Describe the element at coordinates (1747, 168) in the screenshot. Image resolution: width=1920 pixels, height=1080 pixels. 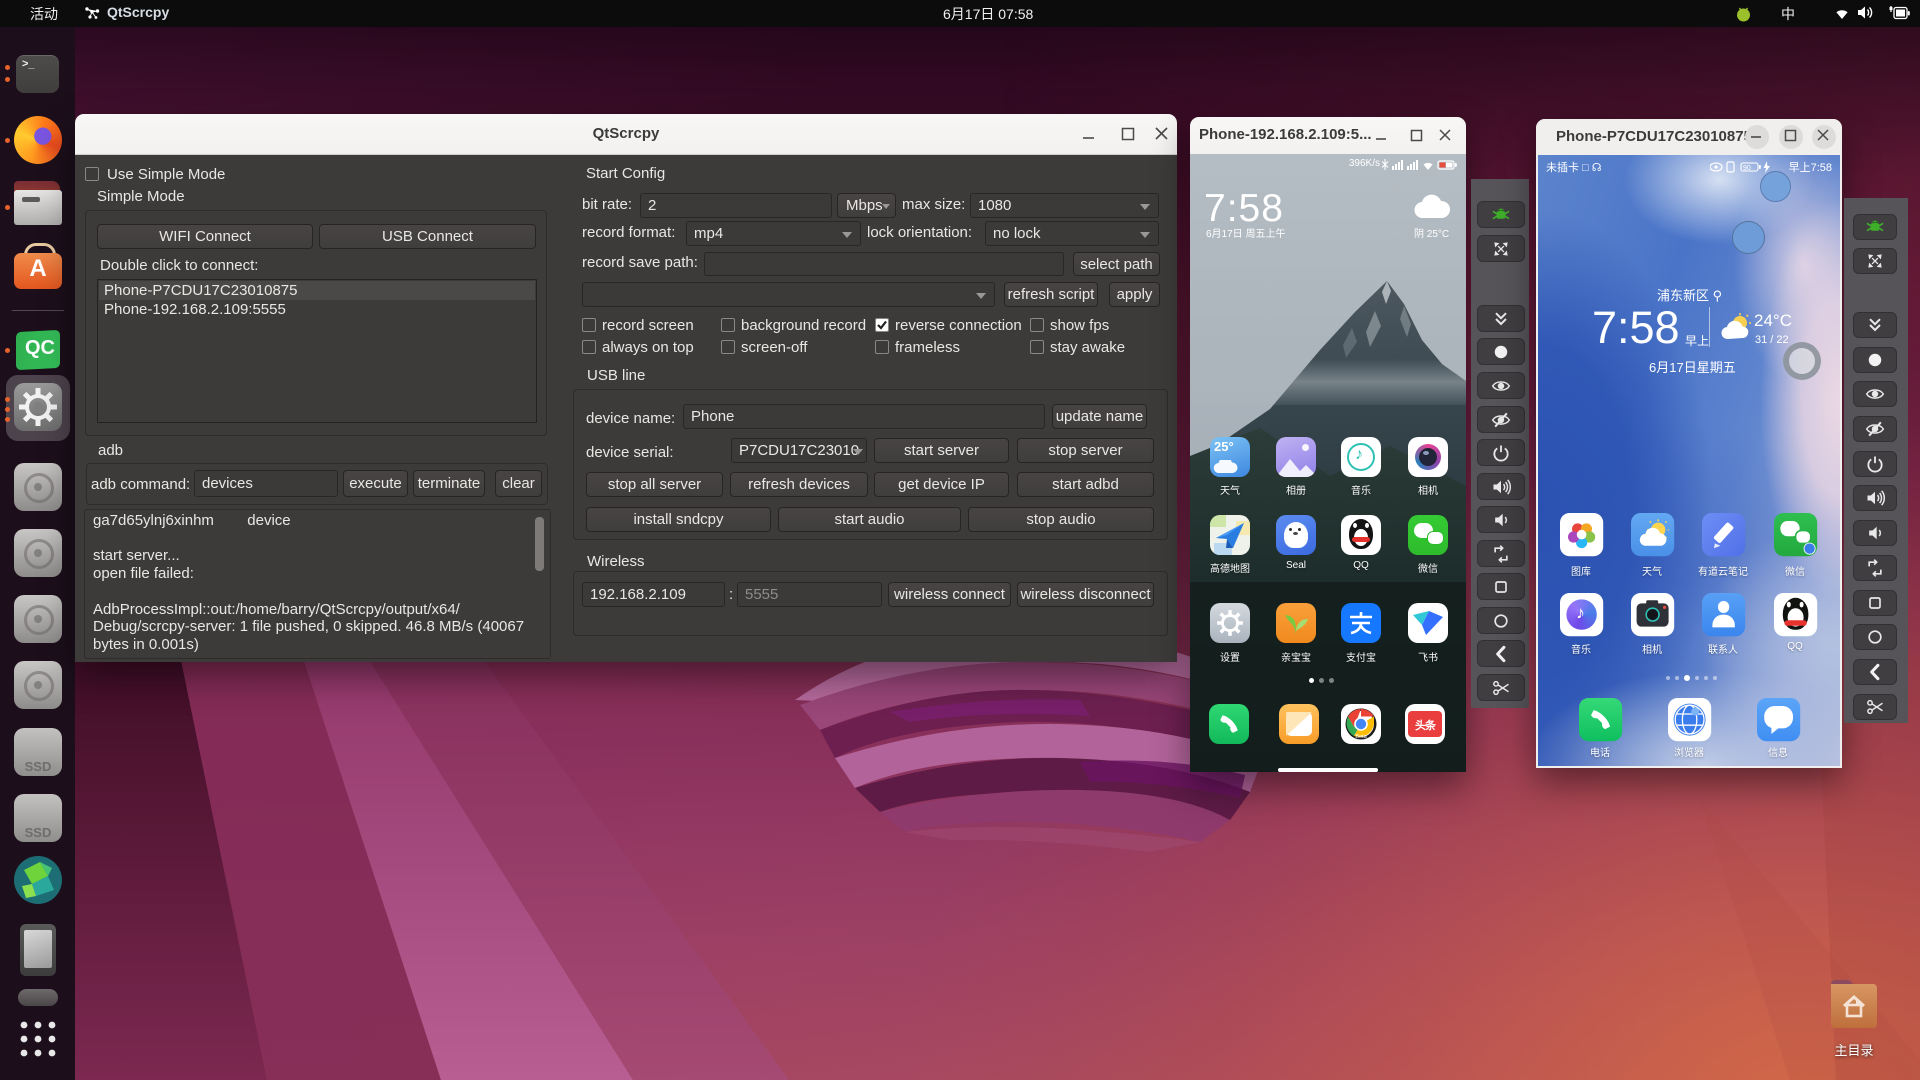
I see `svg-text: 90` at that location.